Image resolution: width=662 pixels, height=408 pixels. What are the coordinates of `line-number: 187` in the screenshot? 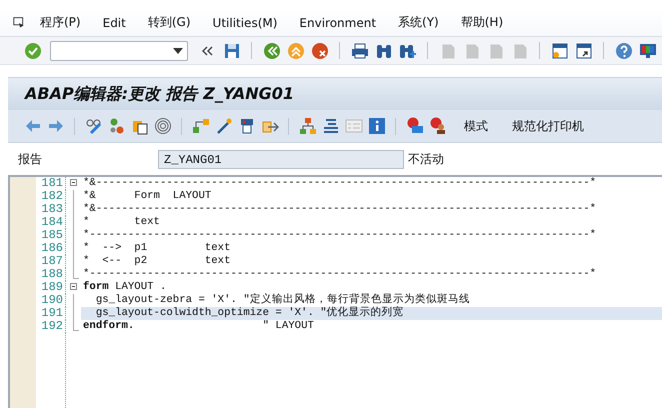 It's located at (52, 261).